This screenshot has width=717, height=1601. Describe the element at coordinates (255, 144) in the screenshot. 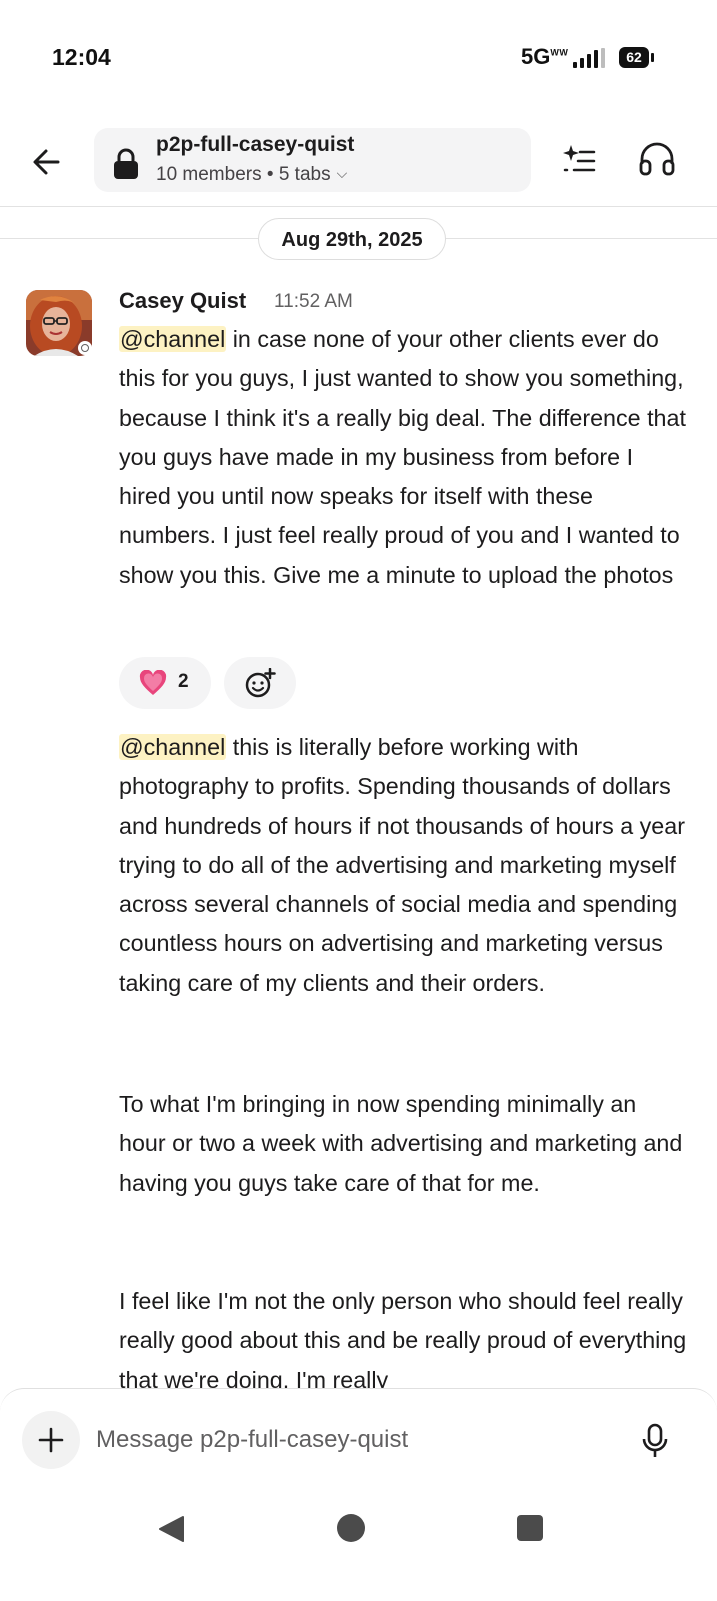

I see `channel-name: p2p-full-casey-quist` at that location.